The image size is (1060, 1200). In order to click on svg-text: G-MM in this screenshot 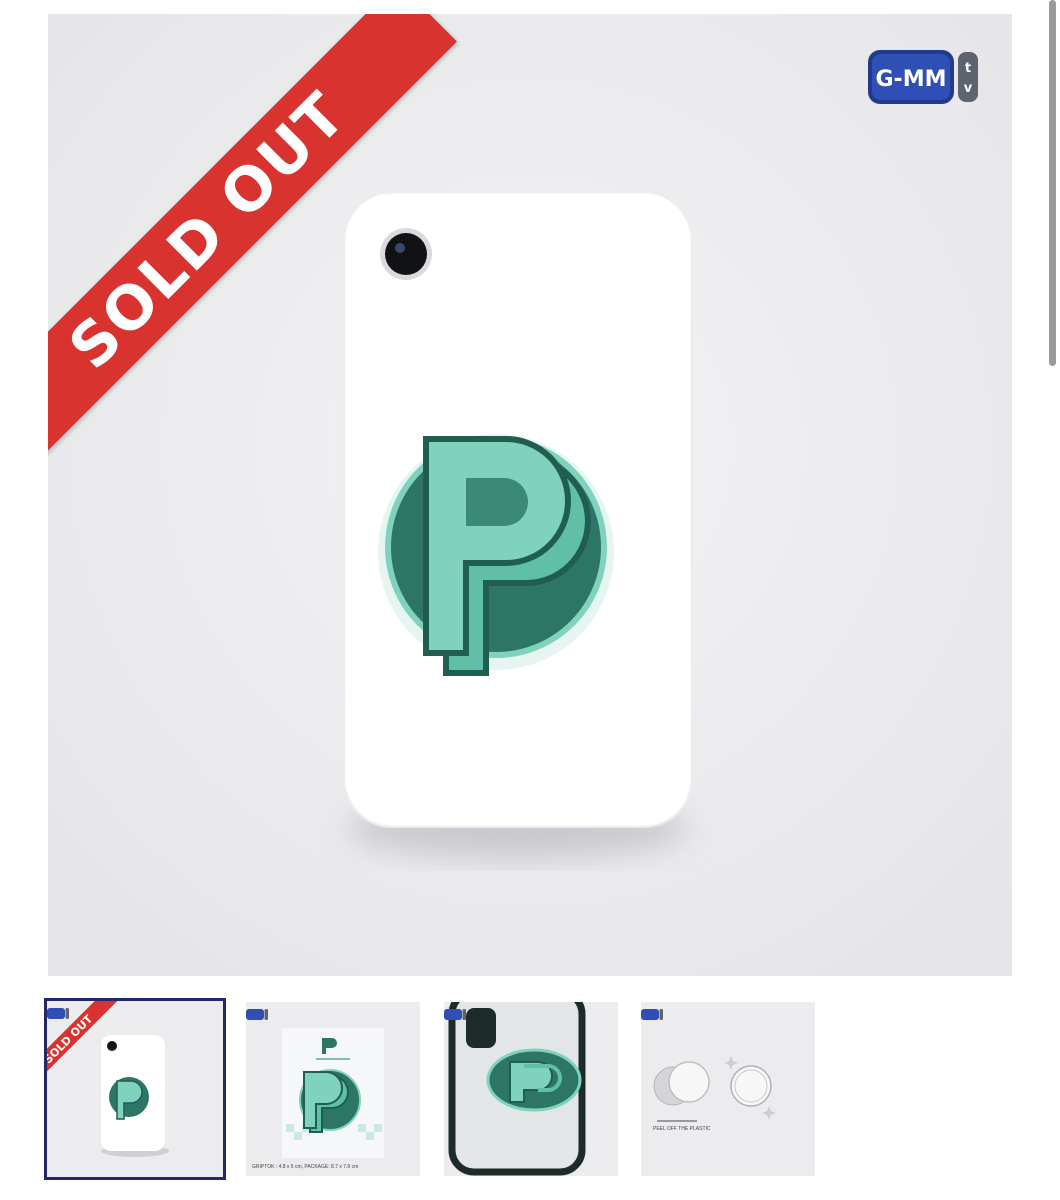, I will do `click(911, 79)`.